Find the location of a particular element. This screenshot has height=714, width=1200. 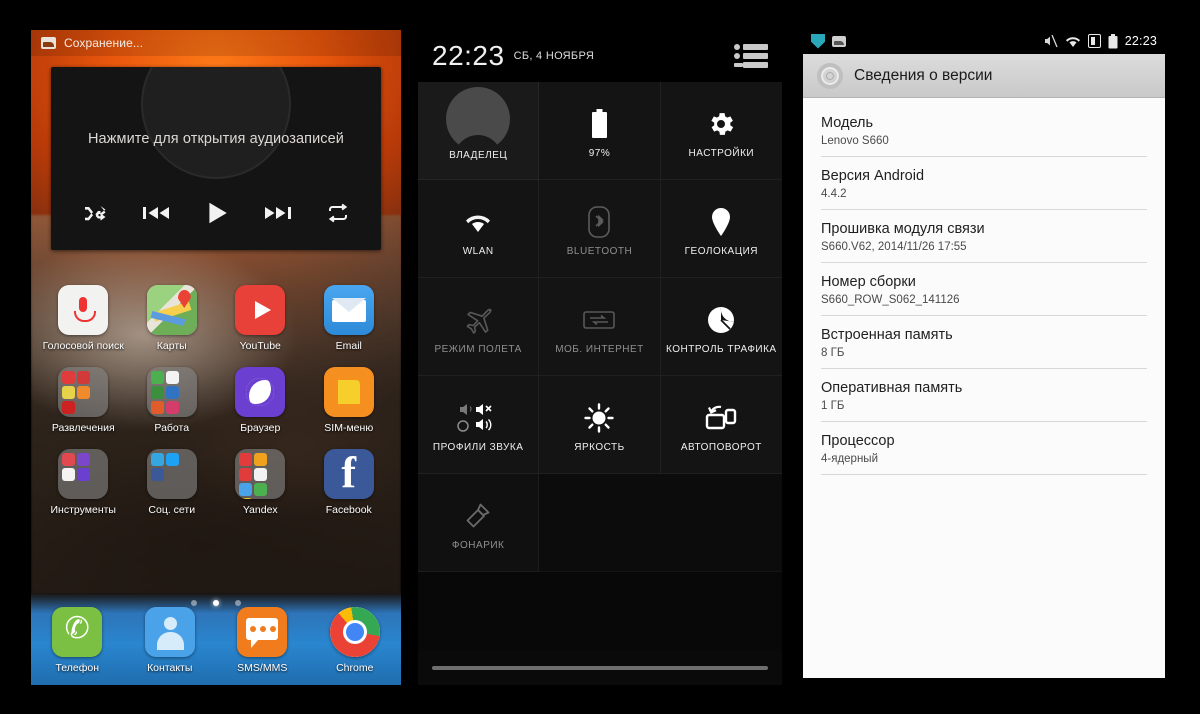

skip-previous-icon is located at coordinates (156, 215).